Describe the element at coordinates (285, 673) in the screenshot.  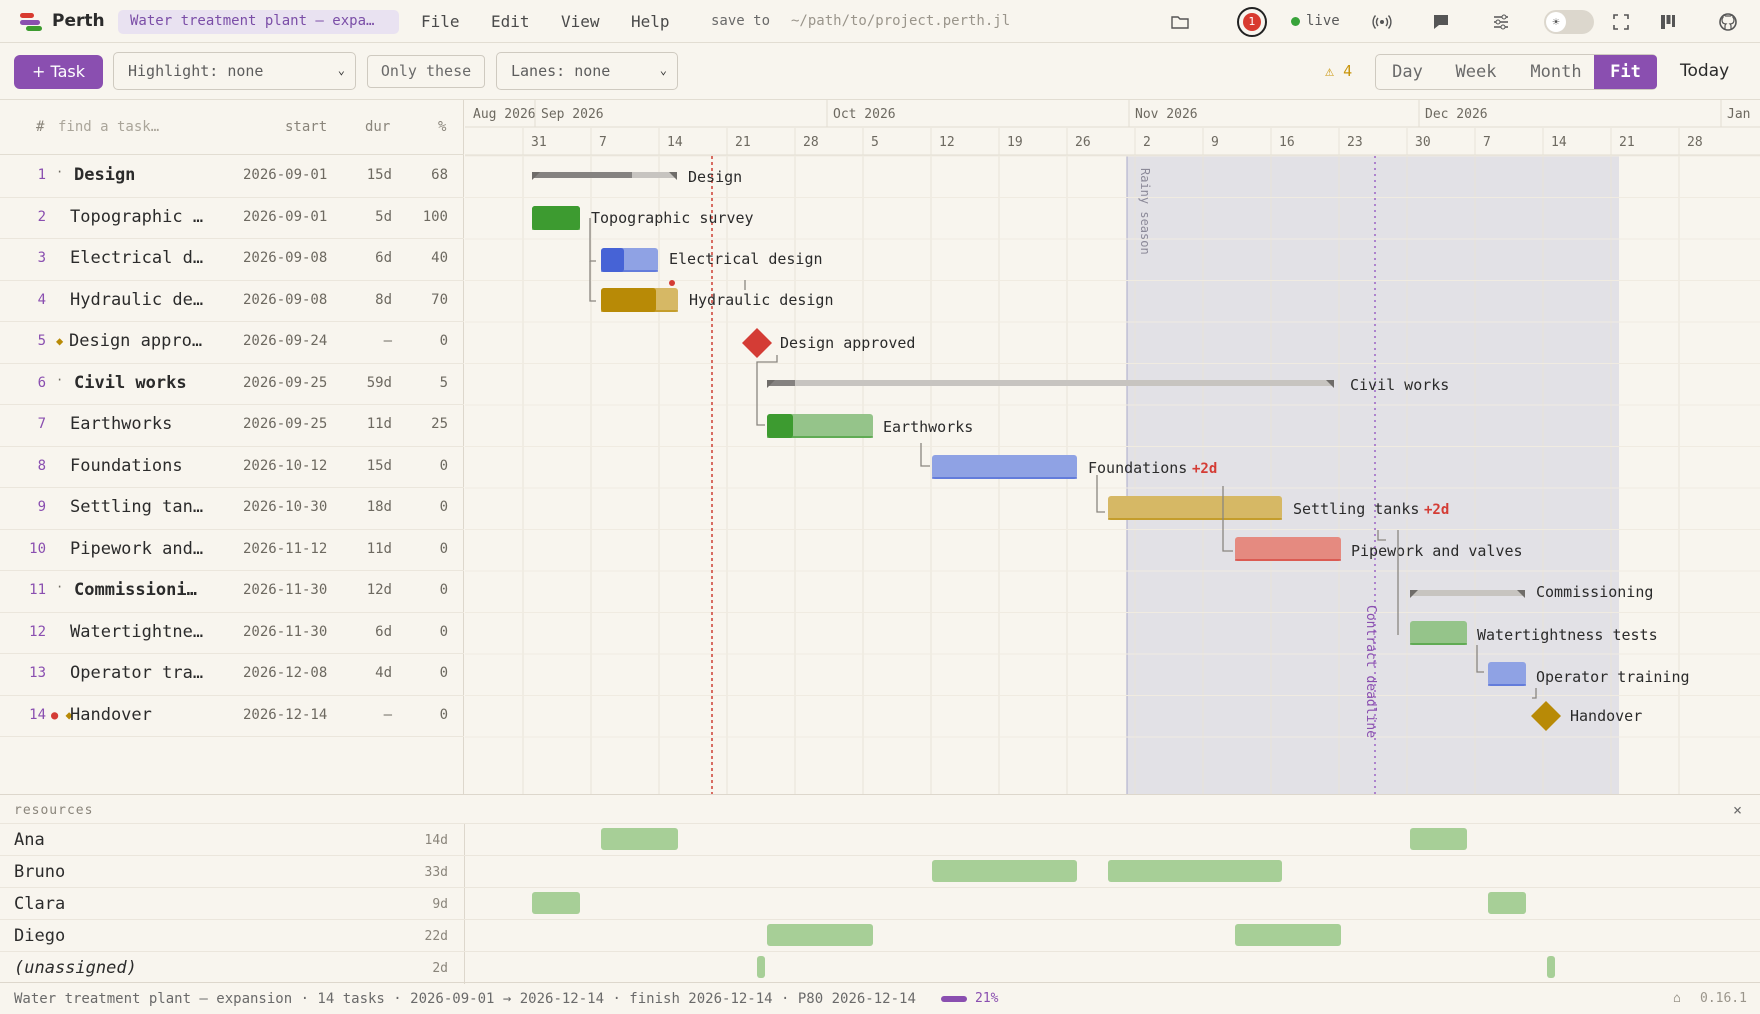
I see `task-start: 2026-12-08` at that location.